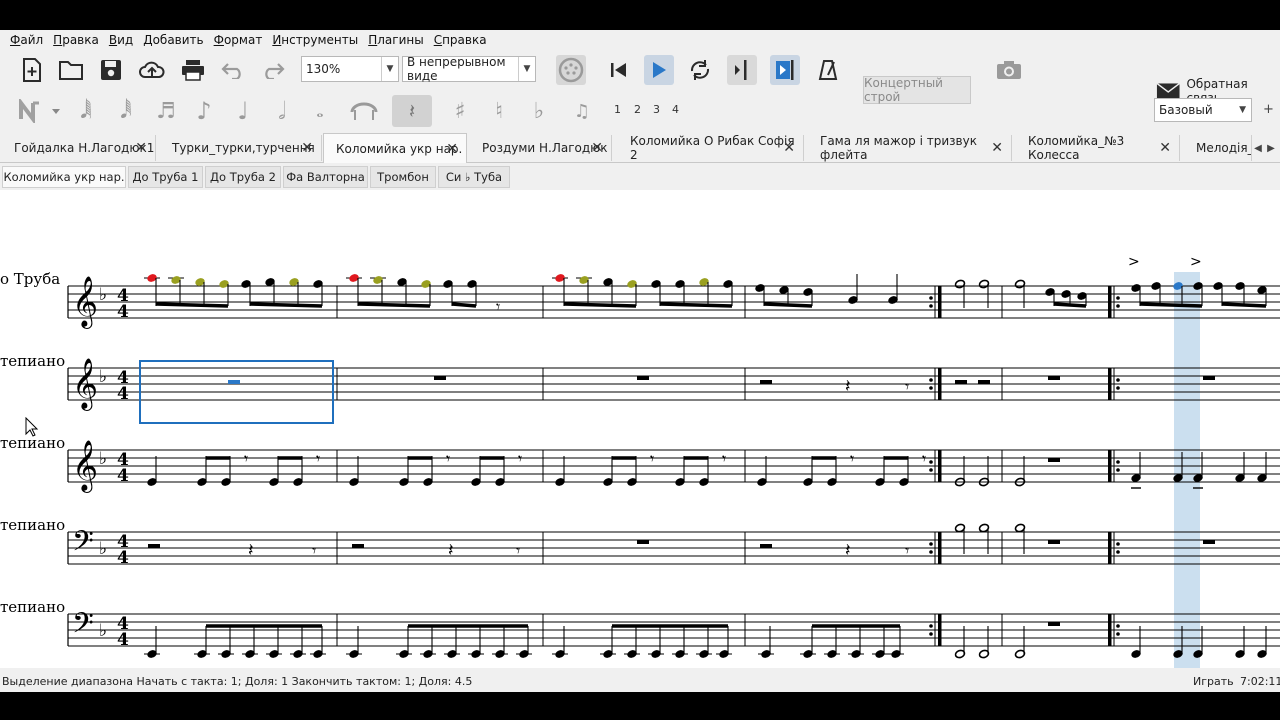 This screenshot has width=1280, height=720. I want to click on part-tab: Си ♭ Туба, so click(474, 177).